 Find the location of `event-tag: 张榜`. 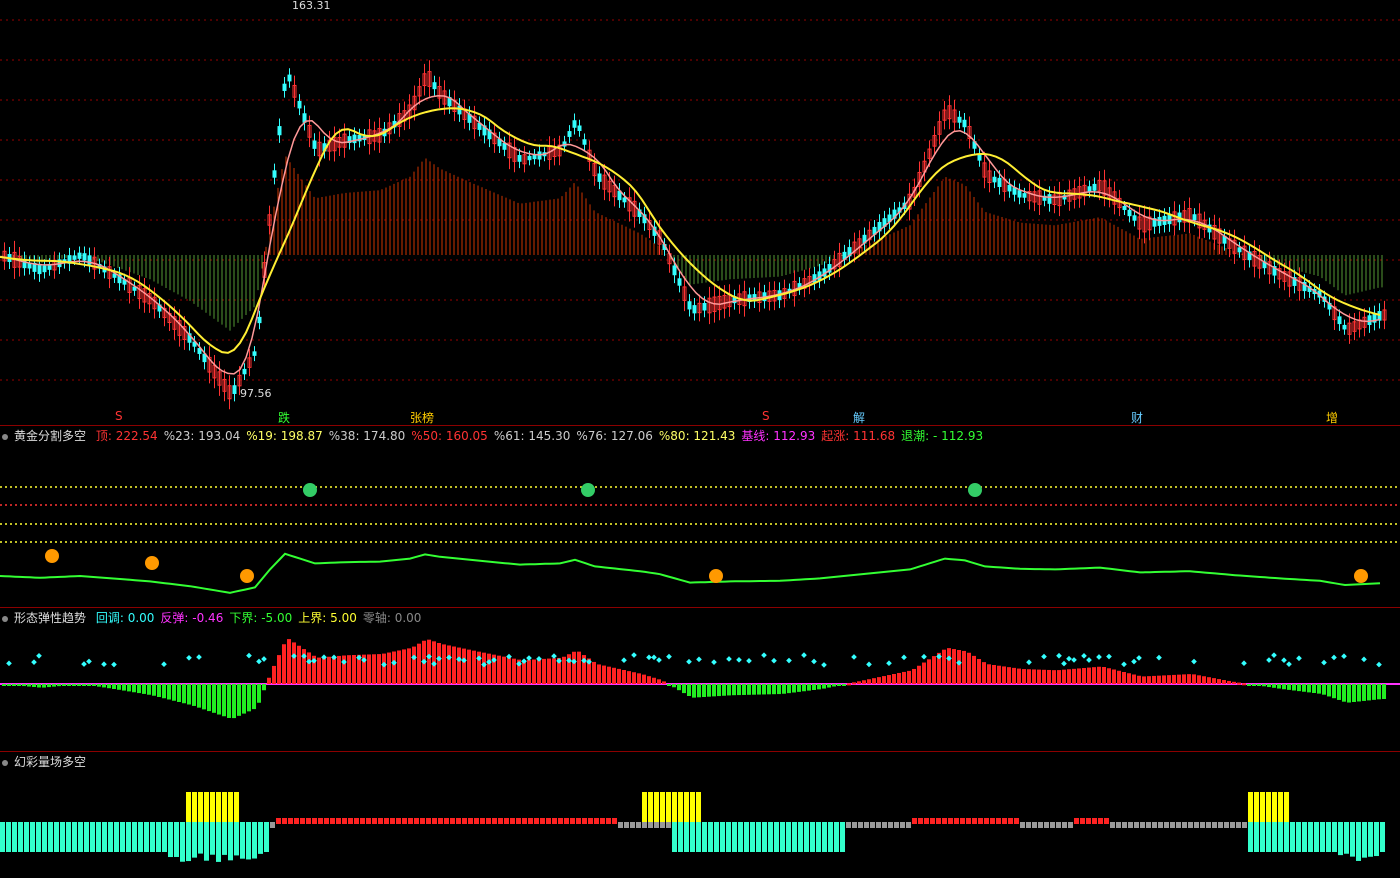

event-tag: 张榜 is located at coordinates (422, 417).